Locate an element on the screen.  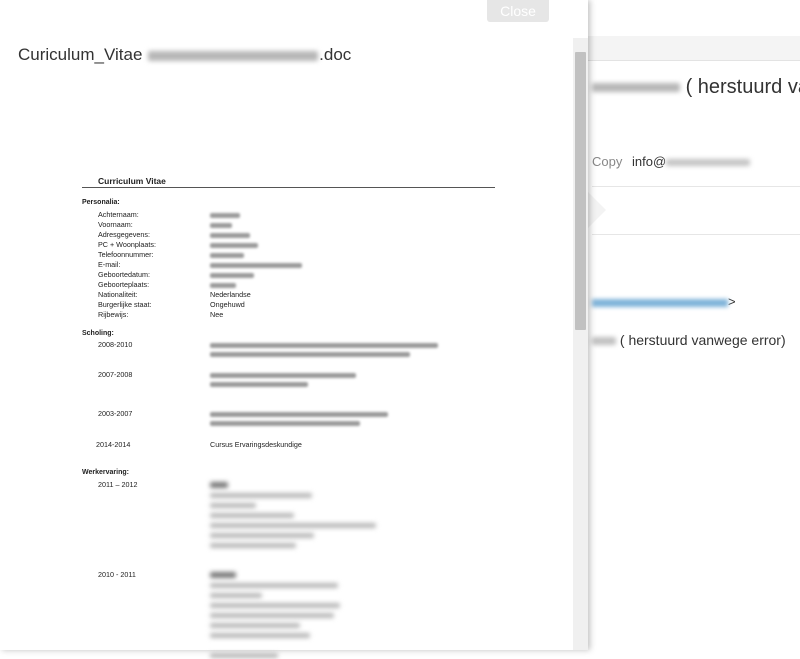
sender-email-bracket: > is located at coordinates (732, 301).